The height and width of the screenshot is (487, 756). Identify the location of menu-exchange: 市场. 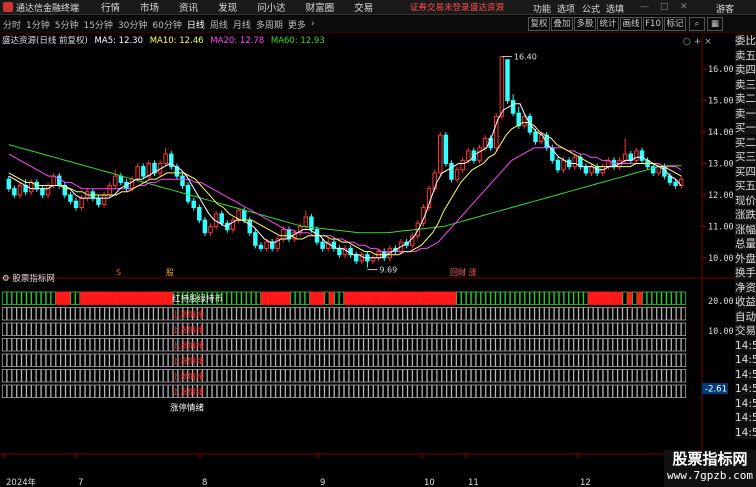
(149, 7).